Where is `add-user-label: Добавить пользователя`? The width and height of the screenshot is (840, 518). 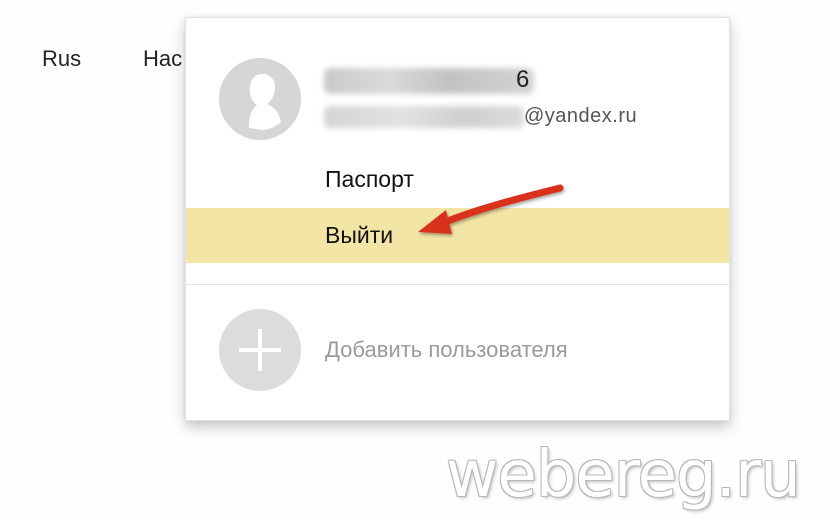
add-user-label: Добавить пользователя is located at coordinates (446, 349).